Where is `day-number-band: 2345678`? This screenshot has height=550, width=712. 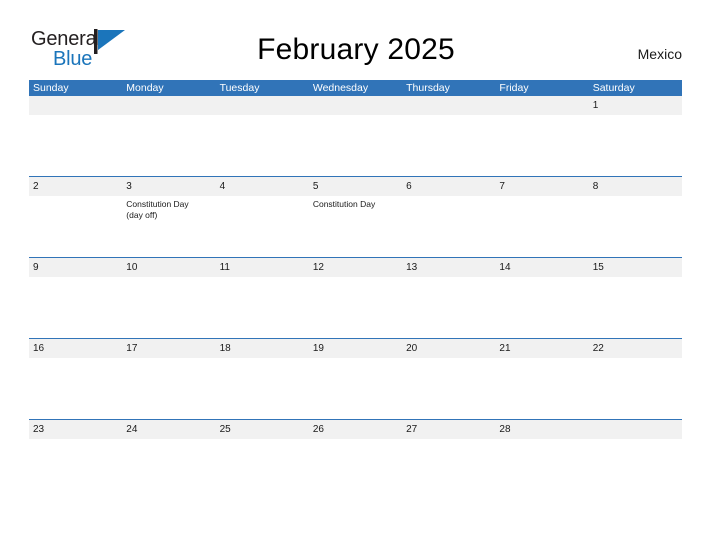 day-number-band: 2345678 is located at coordinates (355, 186).